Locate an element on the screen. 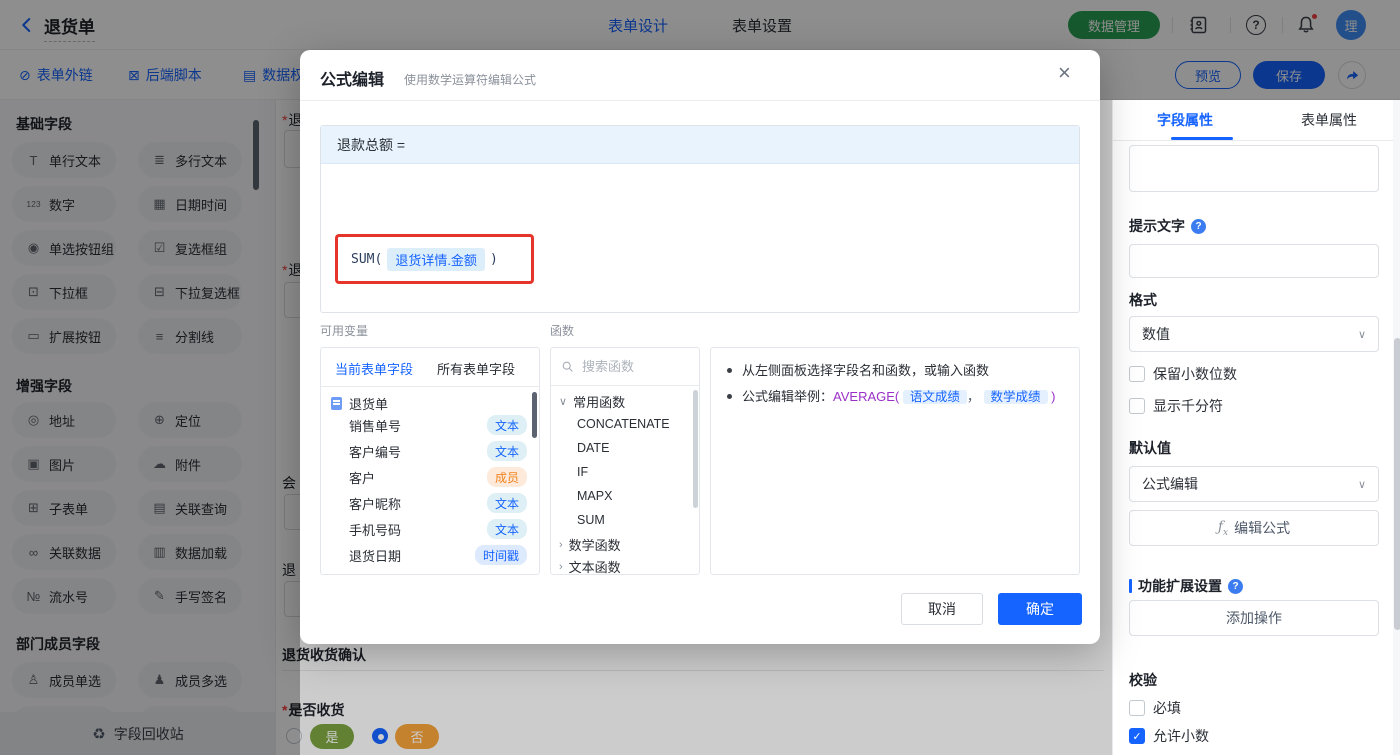  description-box is located at coordinates (1254, 168).